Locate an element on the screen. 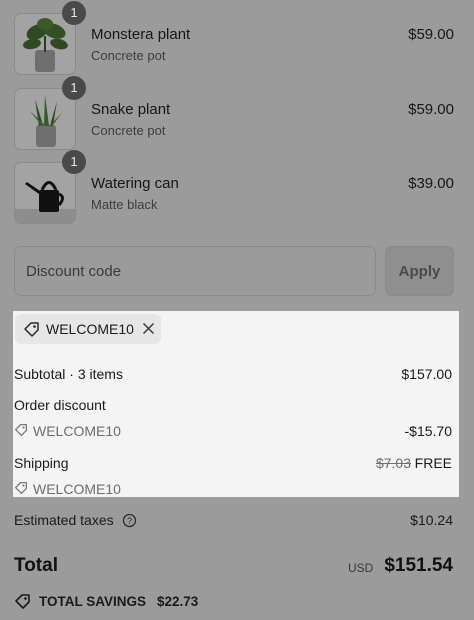 This screenshot has height=620, width=474. cart-item: 1 Monstera plant Concrete pot $59.00 is located at coordinates (234, 38).